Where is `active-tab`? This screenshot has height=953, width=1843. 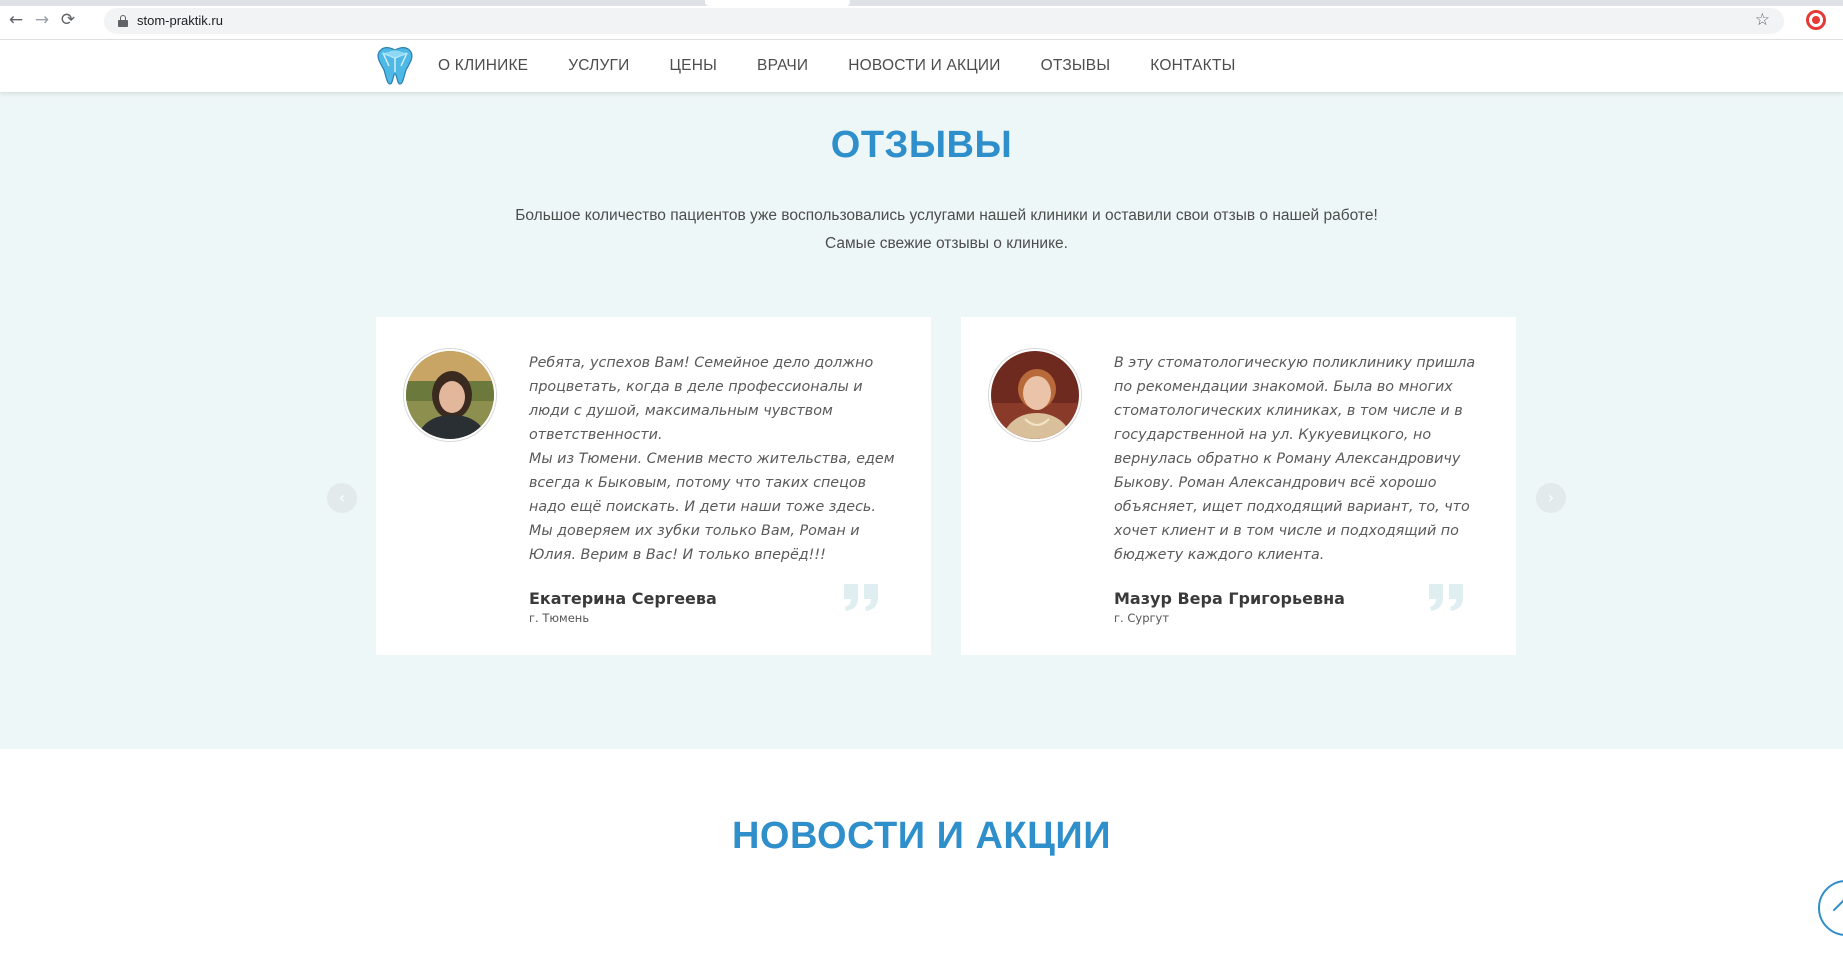 active-tab is located at coordinates (777, 3).